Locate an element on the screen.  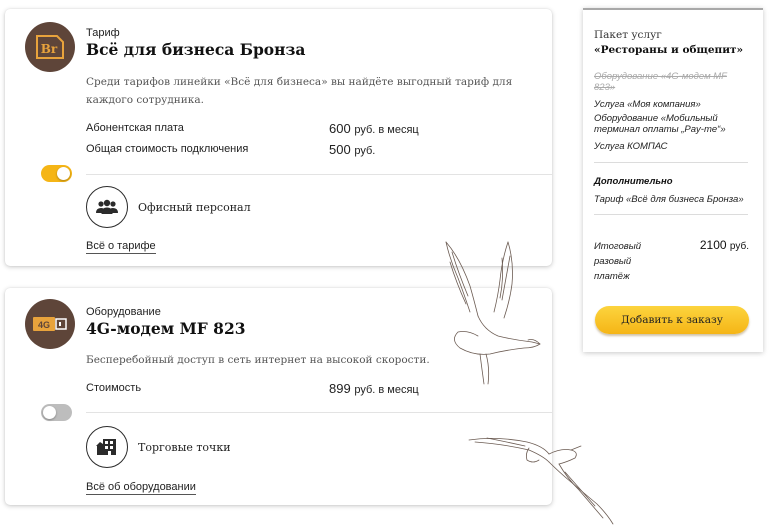
card-kind-label: Оборудование is located at coordinates (123, 312).